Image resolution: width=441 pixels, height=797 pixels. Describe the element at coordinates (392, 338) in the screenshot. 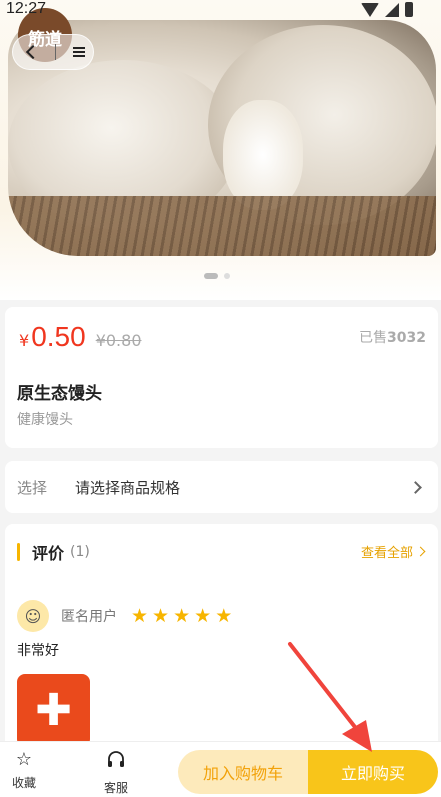

I see `sold-count: 已售3032` at that location.